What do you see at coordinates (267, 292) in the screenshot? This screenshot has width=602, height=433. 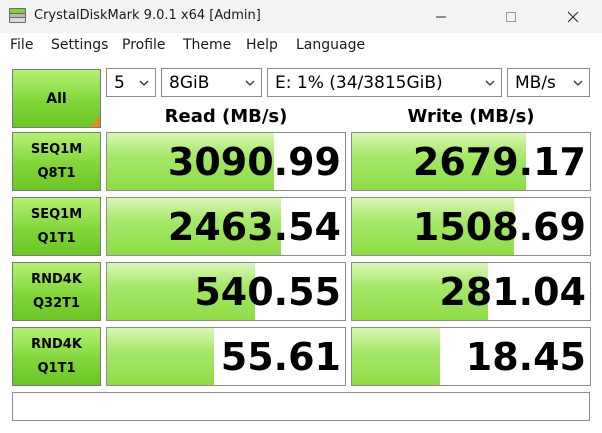 I see `read-result-value: 540.55` at bounding box center [267, 292].